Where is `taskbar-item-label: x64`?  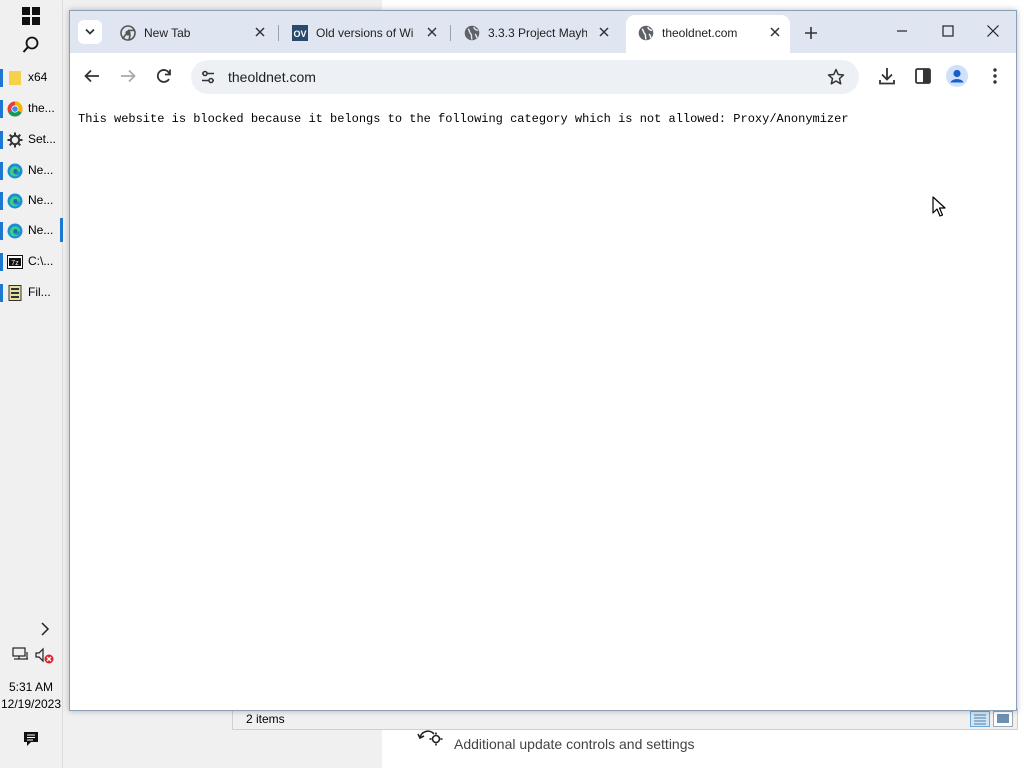
taskbar-item-label: x64 is located at coordinates (38, 77).